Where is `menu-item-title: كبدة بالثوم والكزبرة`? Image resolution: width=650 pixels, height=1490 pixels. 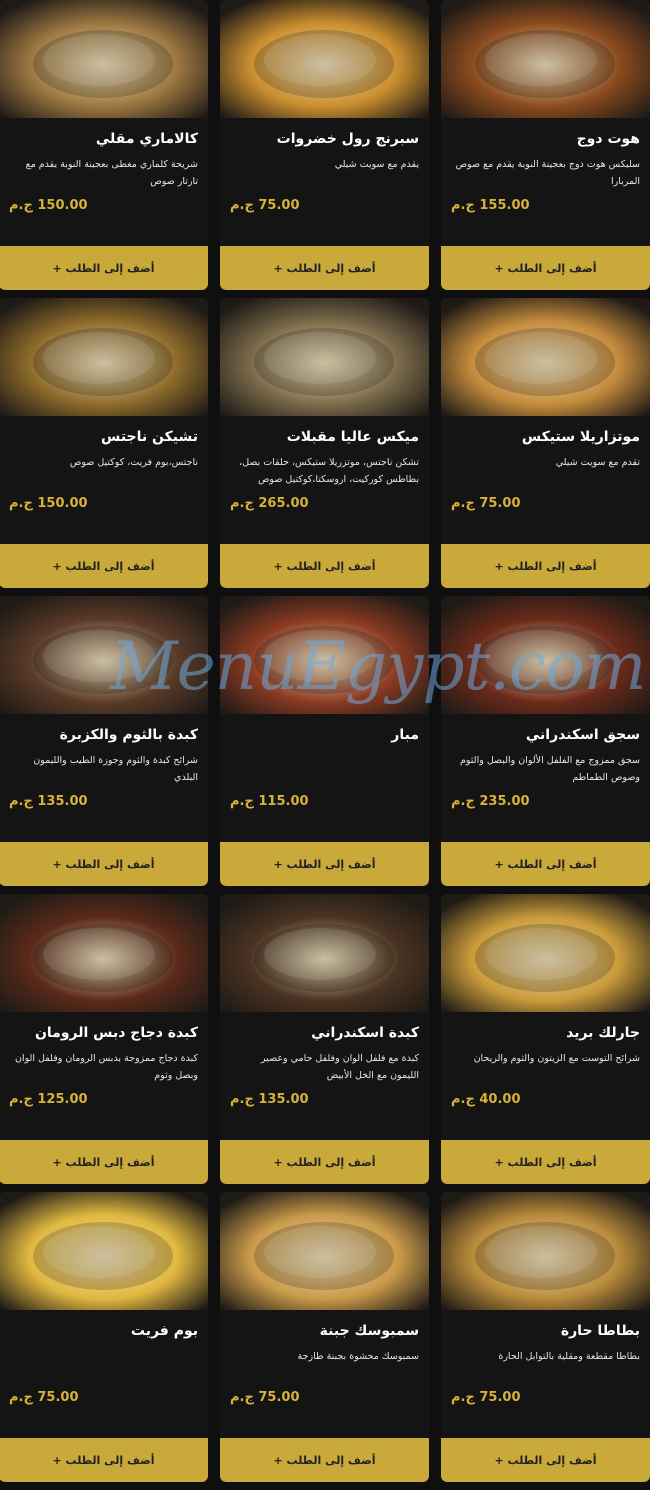
menu-item-title: كبدة بالثوم والكزبرة is located at coordinates (128, 735).